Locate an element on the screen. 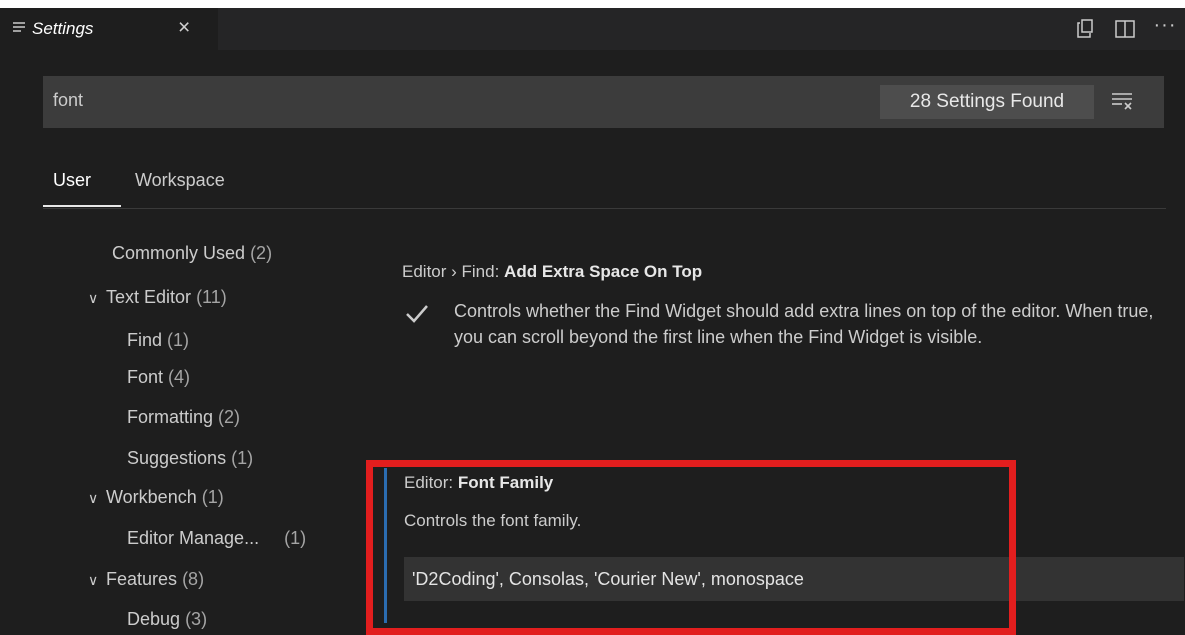 Image resolution: width=1185 pixels, height=635 pixels. settings-tab: Settings × is located at coordinates (109, 29).